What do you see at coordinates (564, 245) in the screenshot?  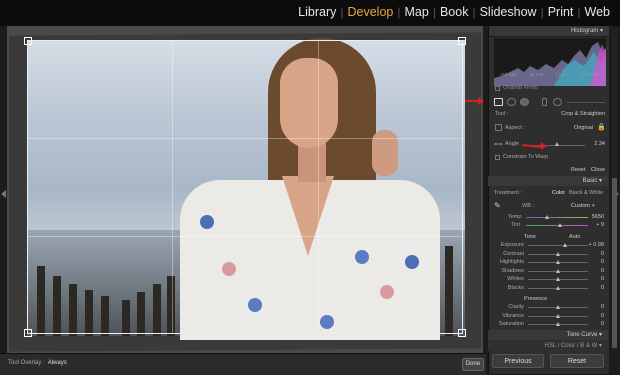 I see `exposure-slider-thumb` at bounding box center [564, 245].